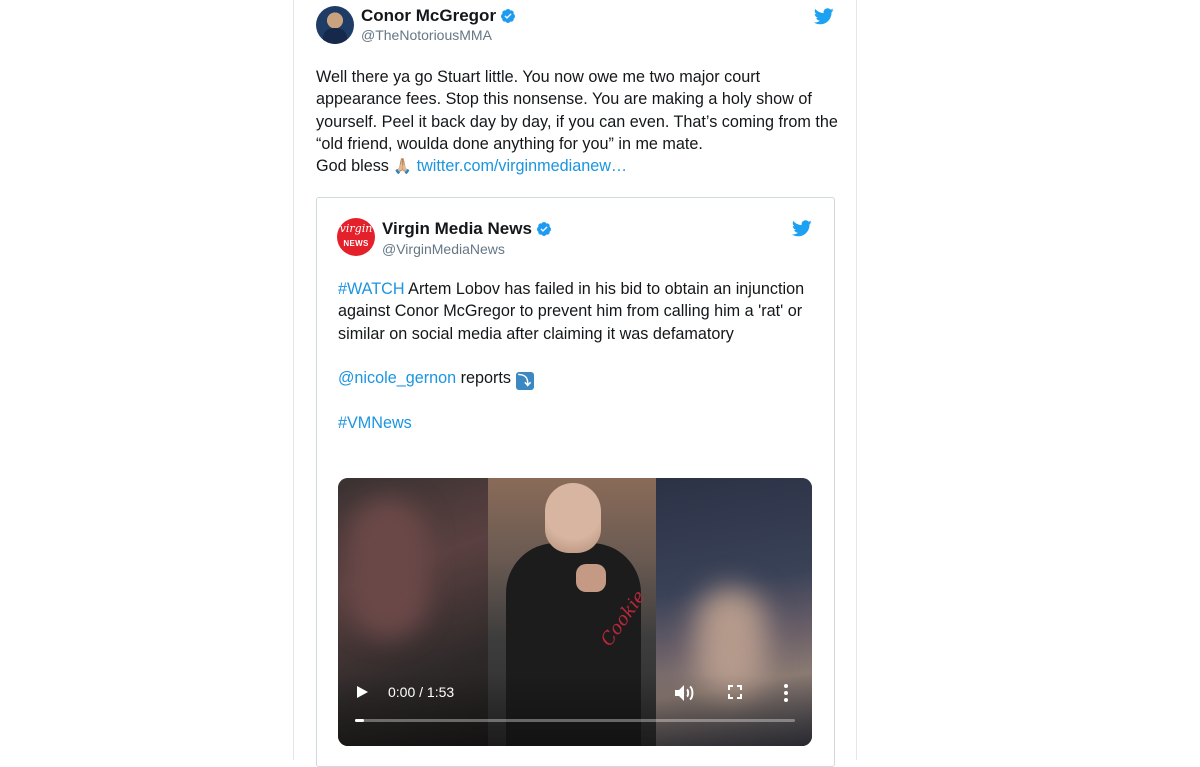 The width and height of the screenshot is (1200, 767). Describe the element at coordinates (371, 289) in the screenshot. I see `hashtag-watch: #WATCH` at that location.